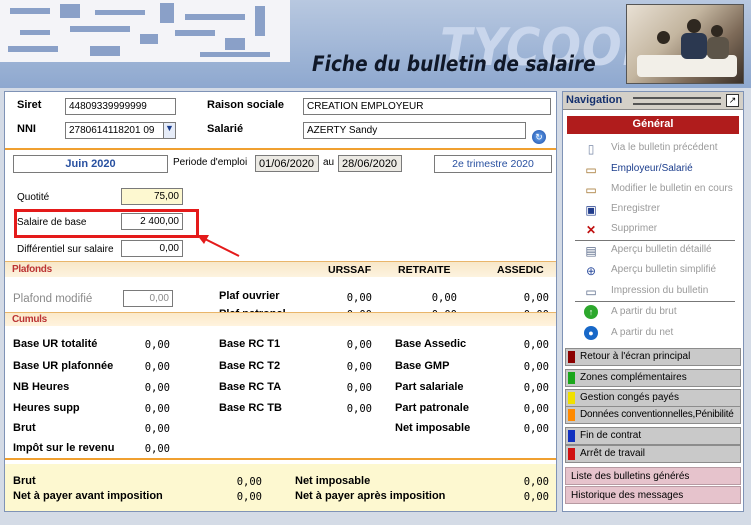 This screenshot has width=751, height=525. What do you see at coordinates (55, 344) in the screenshot?
I see `cumul-label: Base UR totalité` at bounding box center [55, 344].